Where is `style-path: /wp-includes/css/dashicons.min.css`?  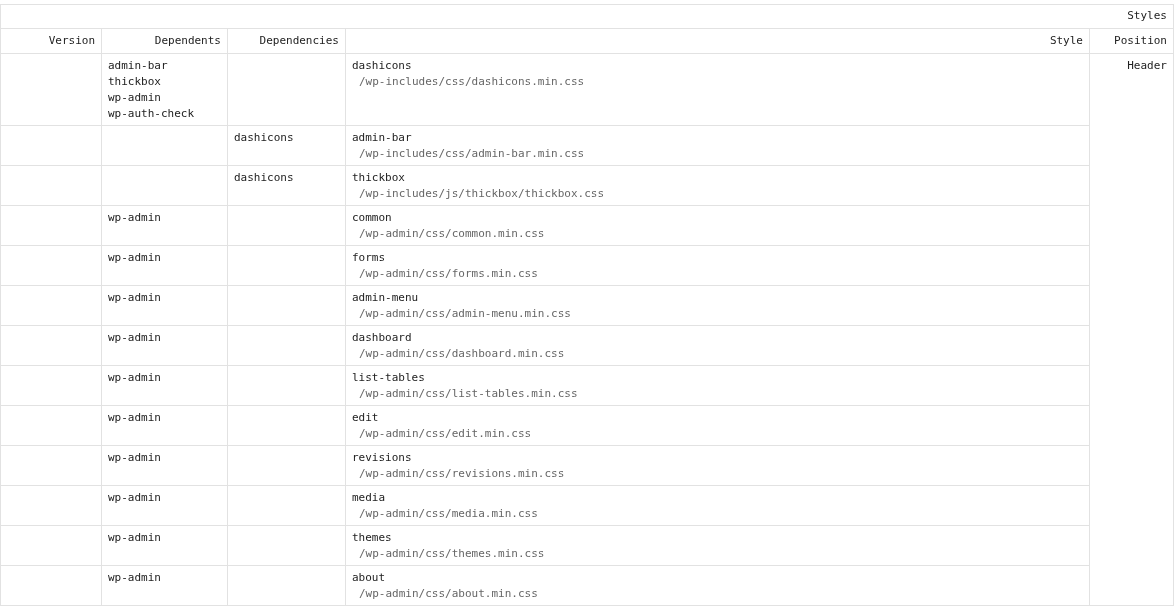
style-path: /wp-includes/css/dashicons.min.css is located at coordinates (472, 82).